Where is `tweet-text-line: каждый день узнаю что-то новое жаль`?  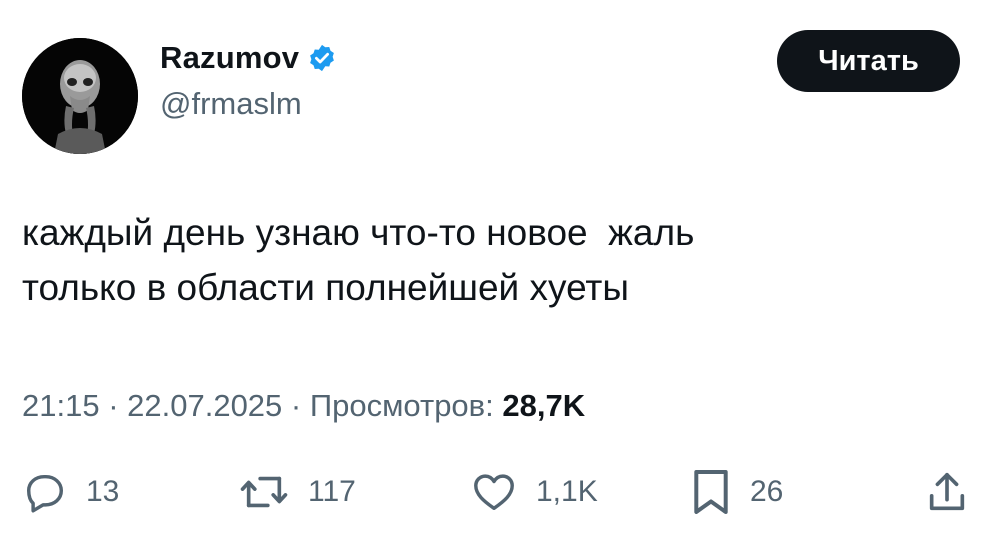
tweet-text-line: каждый день узнаю что-то новое жаль is located at coordinates (358, 232).